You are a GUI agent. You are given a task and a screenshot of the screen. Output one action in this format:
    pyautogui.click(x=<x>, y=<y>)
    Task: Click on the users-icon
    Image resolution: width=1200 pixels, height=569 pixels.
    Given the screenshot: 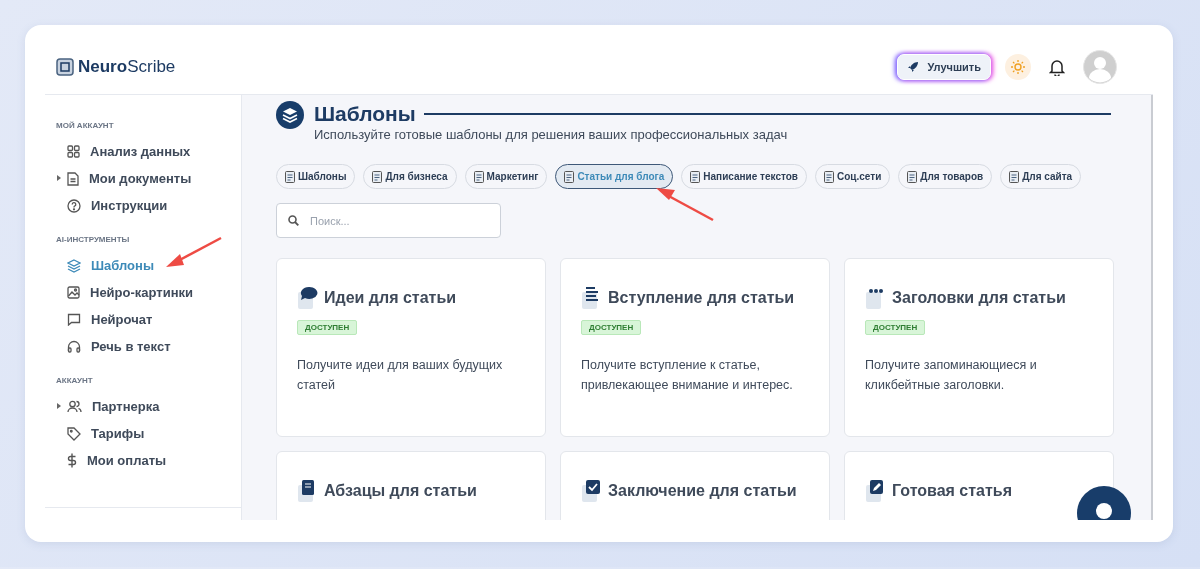 What is the action you would take?
    pyautogui.click(x=74, y=406)
    